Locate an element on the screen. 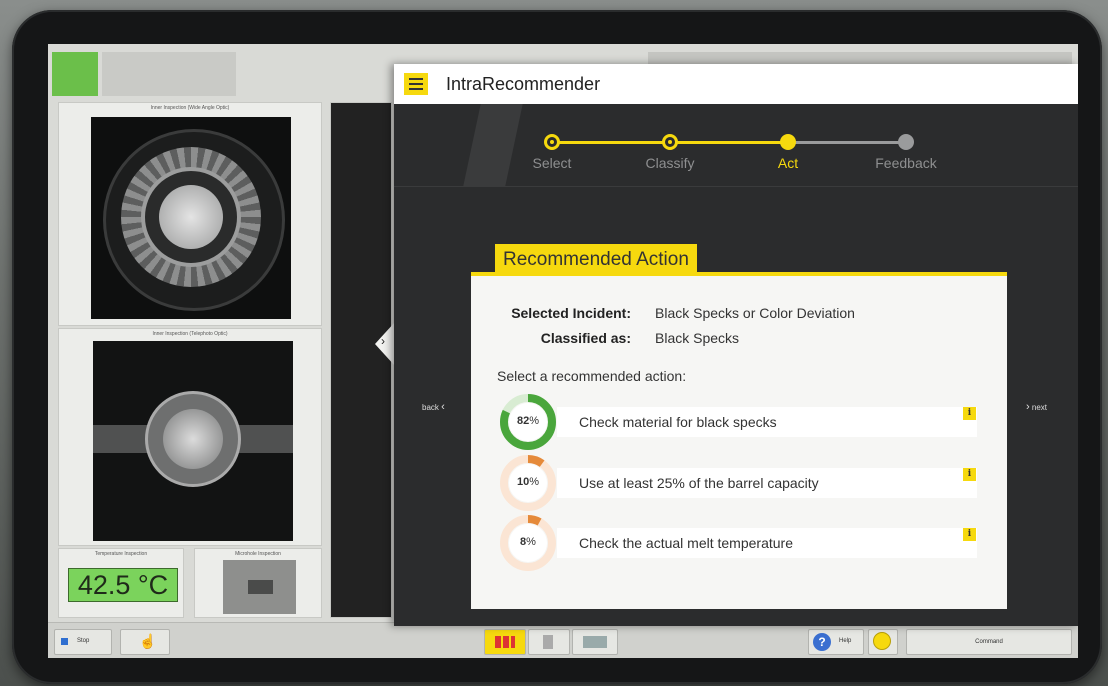  logout-button is located at coordinates (883, 642).